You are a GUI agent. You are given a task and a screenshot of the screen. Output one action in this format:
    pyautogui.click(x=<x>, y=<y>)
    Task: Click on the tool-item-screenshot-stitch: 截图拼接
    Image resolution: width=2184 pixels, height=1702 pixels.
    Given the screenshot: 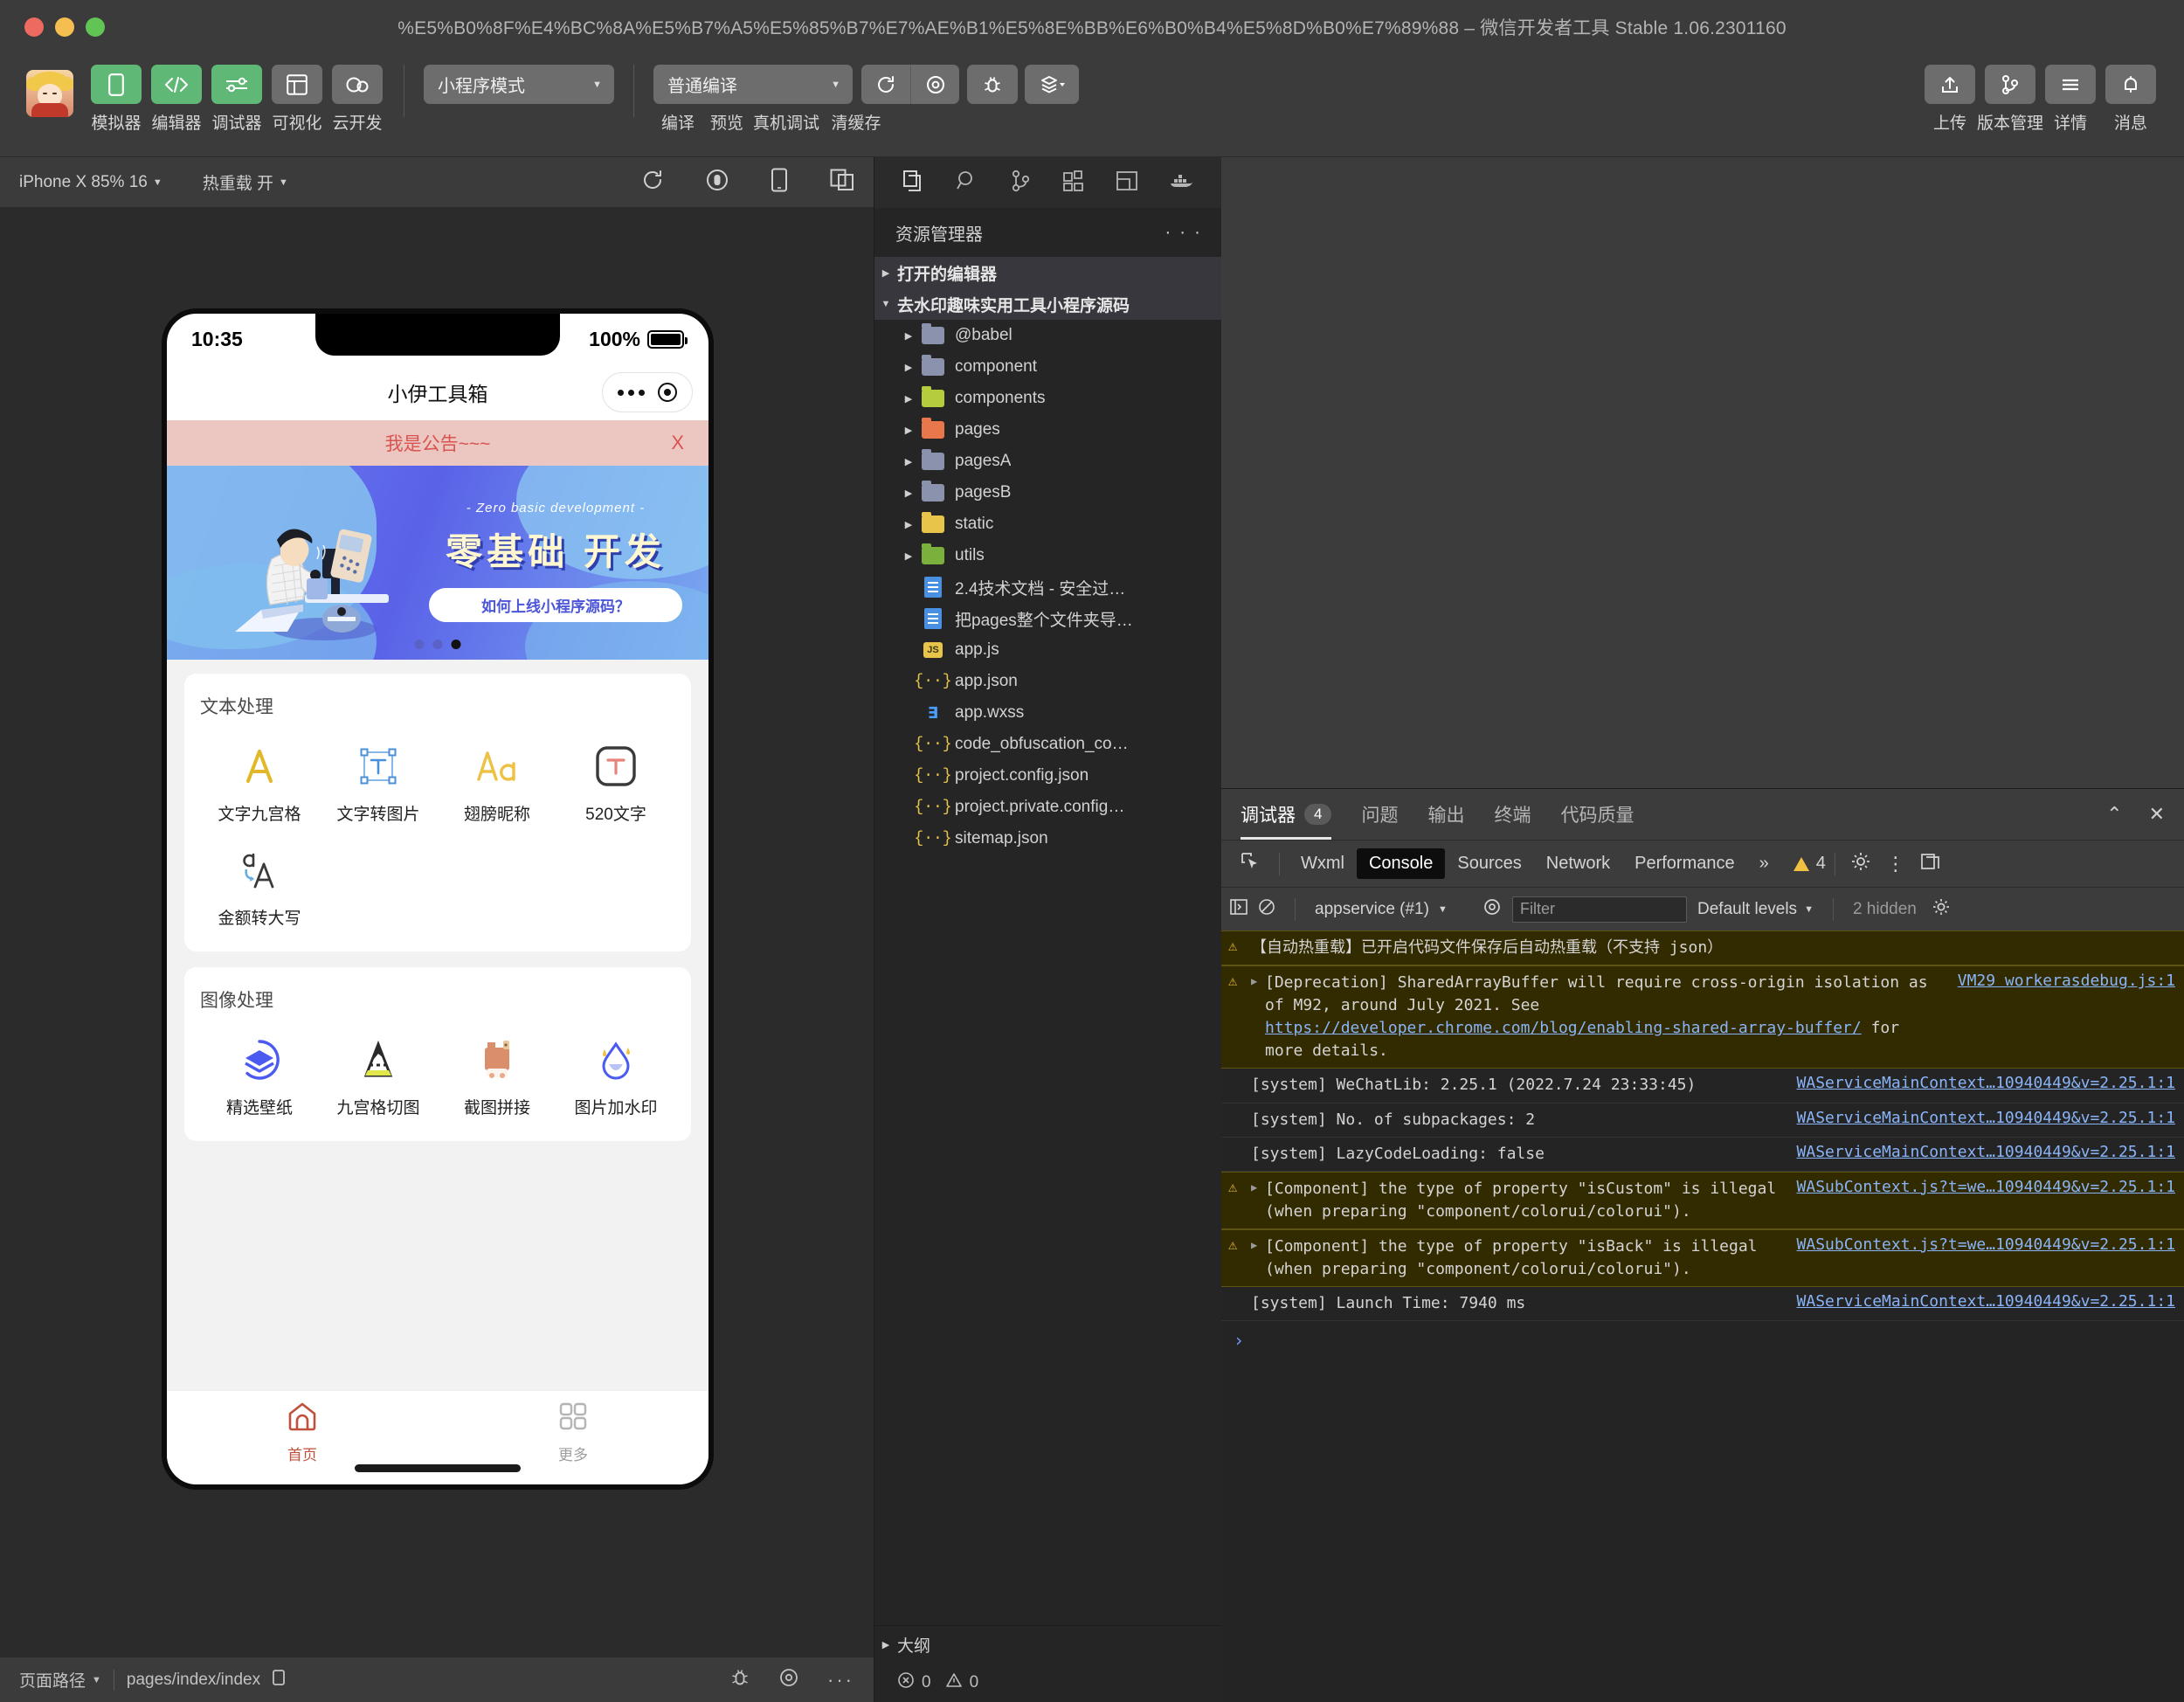 What is the action you would take?
    pyautogui.click(x=497, y=1076)
    